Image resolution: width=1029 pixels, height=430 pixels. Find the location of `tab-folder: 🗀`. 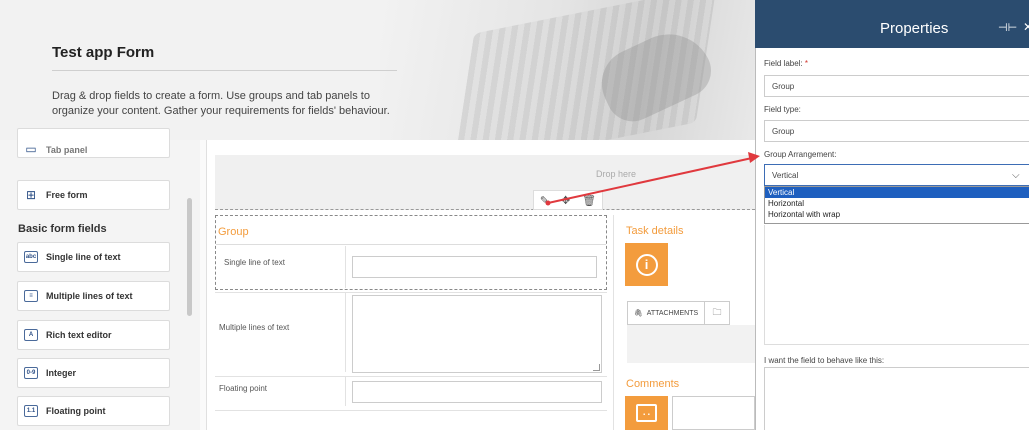

tab-folder: 🗀 is located at coordinates (717, 313).